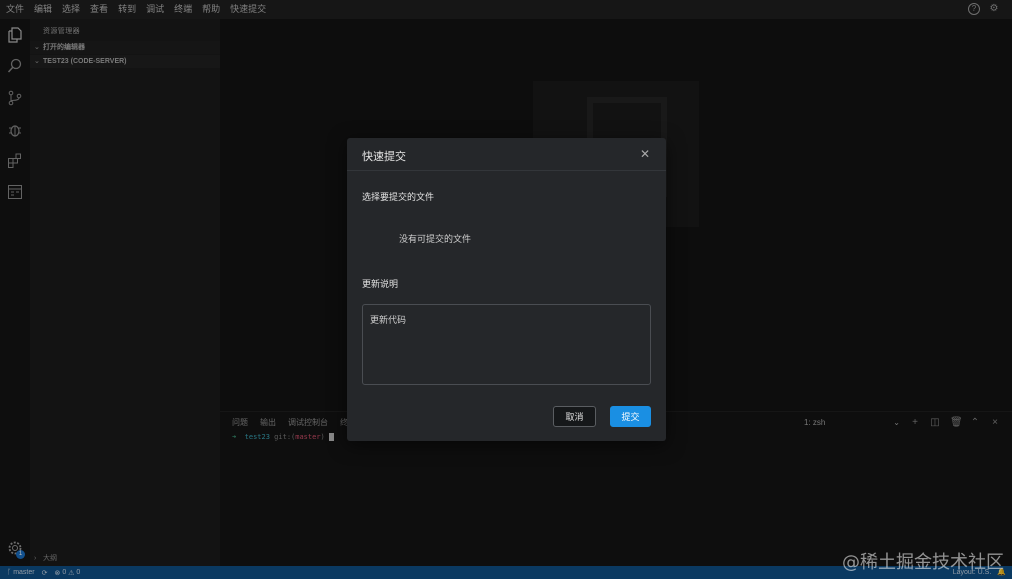 This screenshot has width=1012, height=579. Describe the element at coordinates (645, 154) in the screenshot. I see `close-icon: ✕` at that location.